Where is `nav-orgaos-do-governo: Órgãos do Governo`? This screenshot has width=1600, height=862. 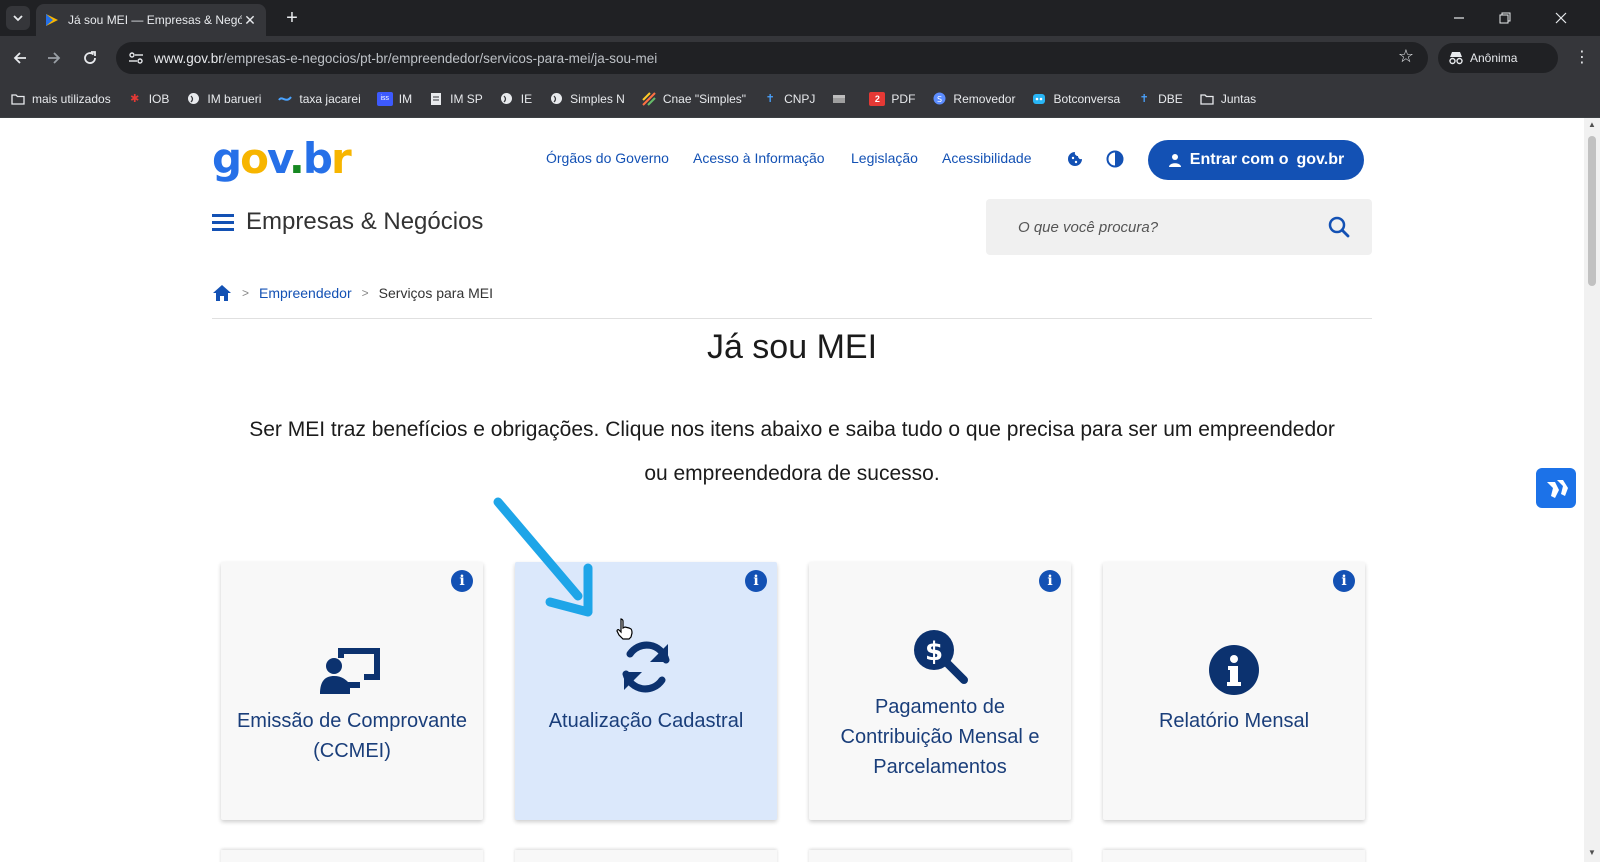
nav-orgaos-do-governo: Órgãos do Governo is located at coordinates (607, 158).